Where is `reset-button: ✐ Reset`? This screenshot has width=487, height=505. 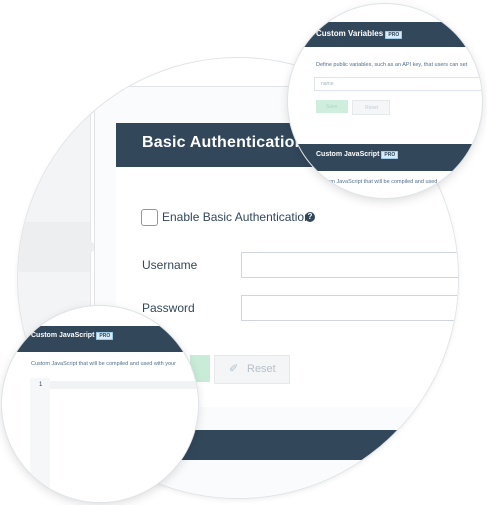
reset-button: ✐ Reset is located at coordinates (252, 369).